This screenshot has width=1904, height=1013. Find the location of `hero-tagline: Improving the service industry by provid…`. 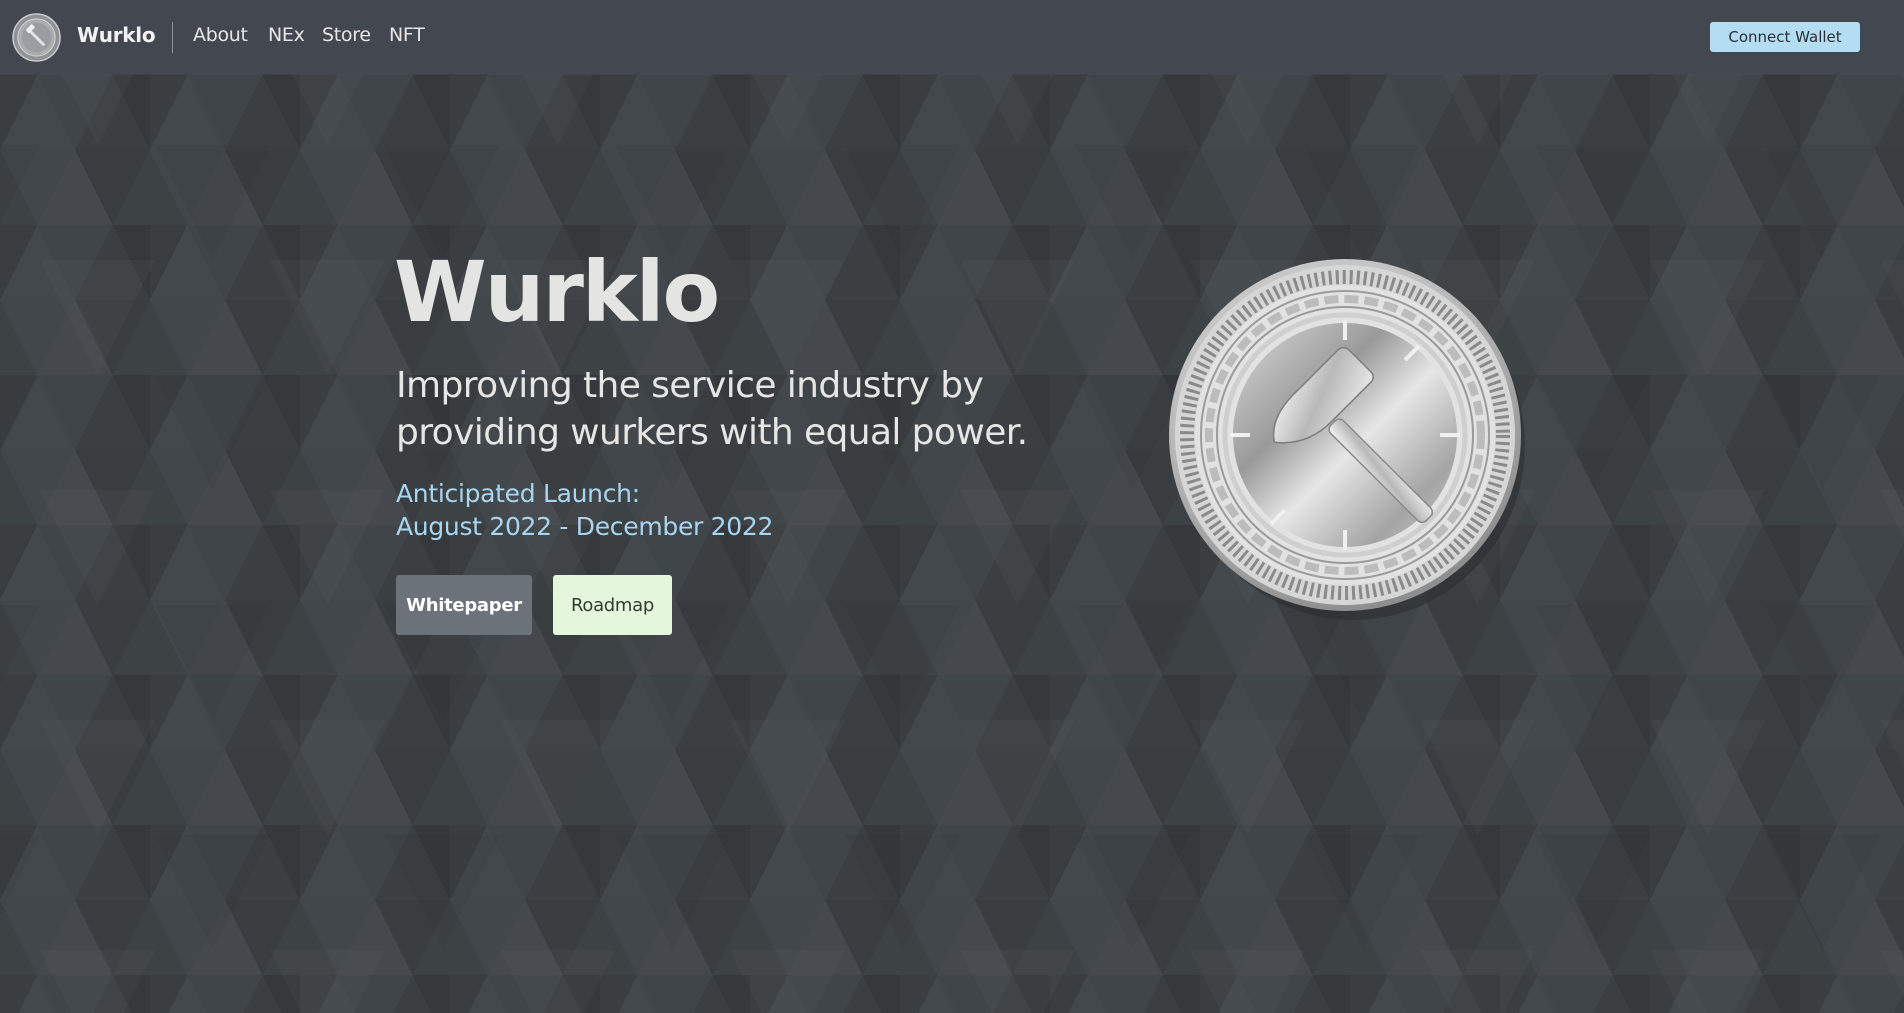

hero-tagline: Improving the service industry by provid… is located at coordinates (712, 409).